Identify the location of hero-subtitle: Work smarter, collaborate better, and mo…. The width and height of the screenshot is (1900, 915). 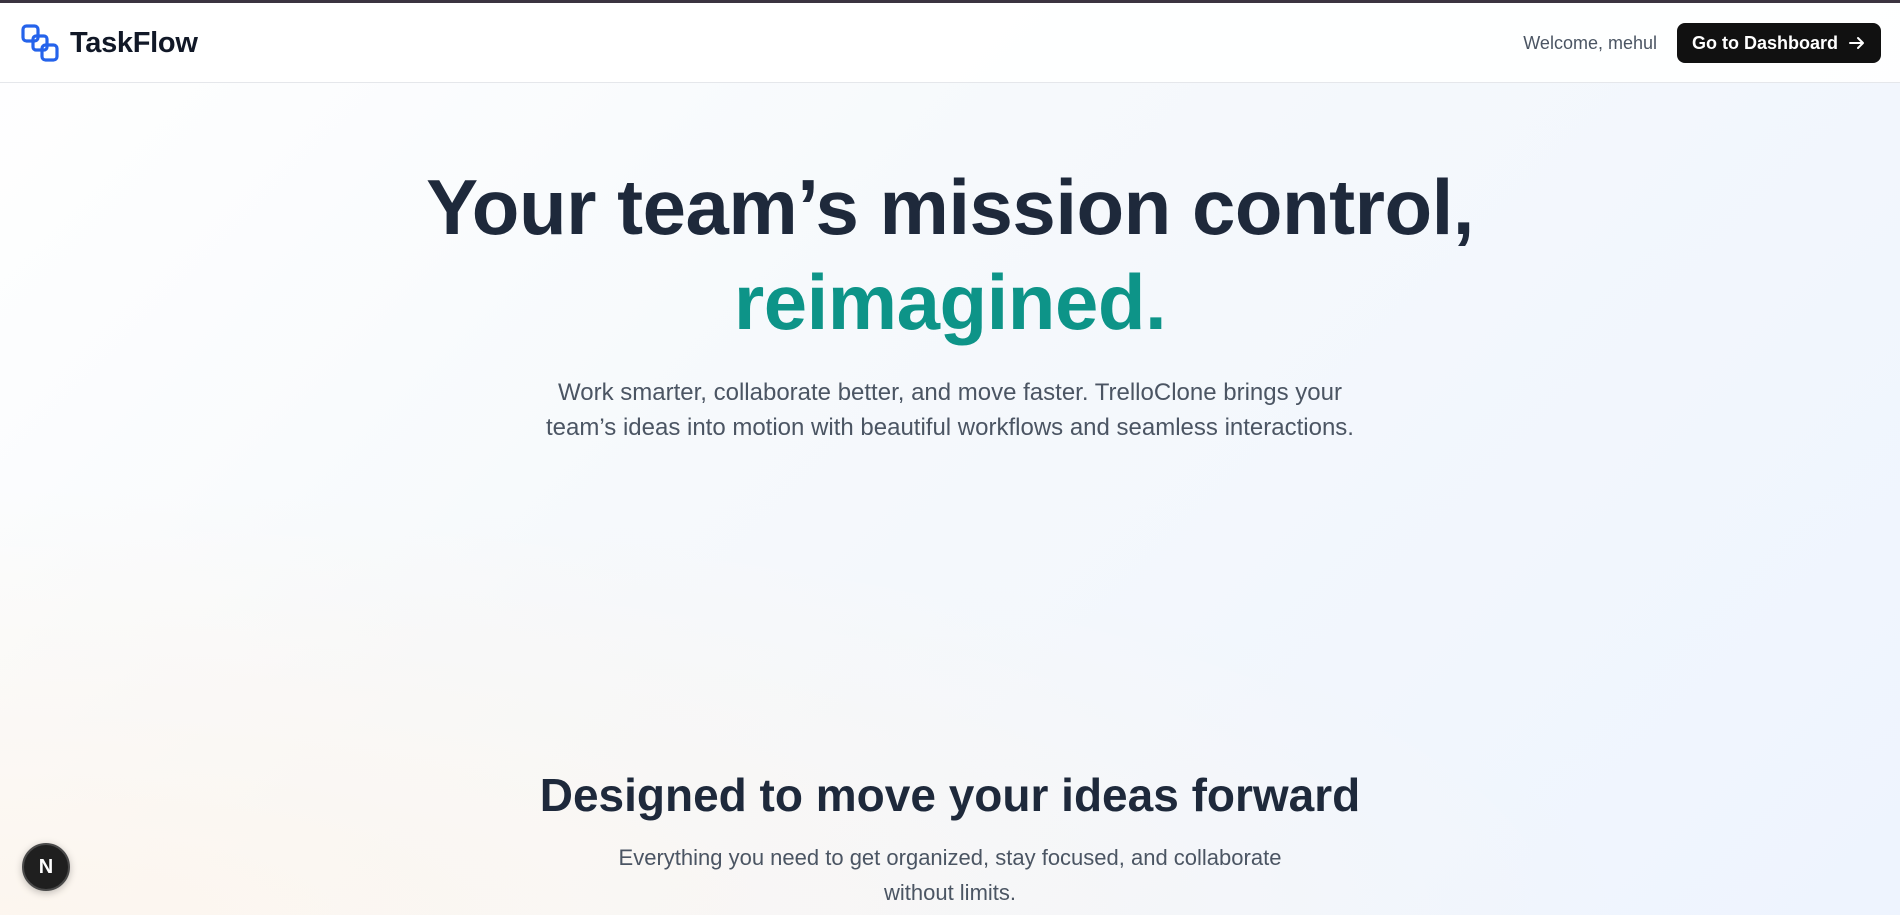
(950, 410).